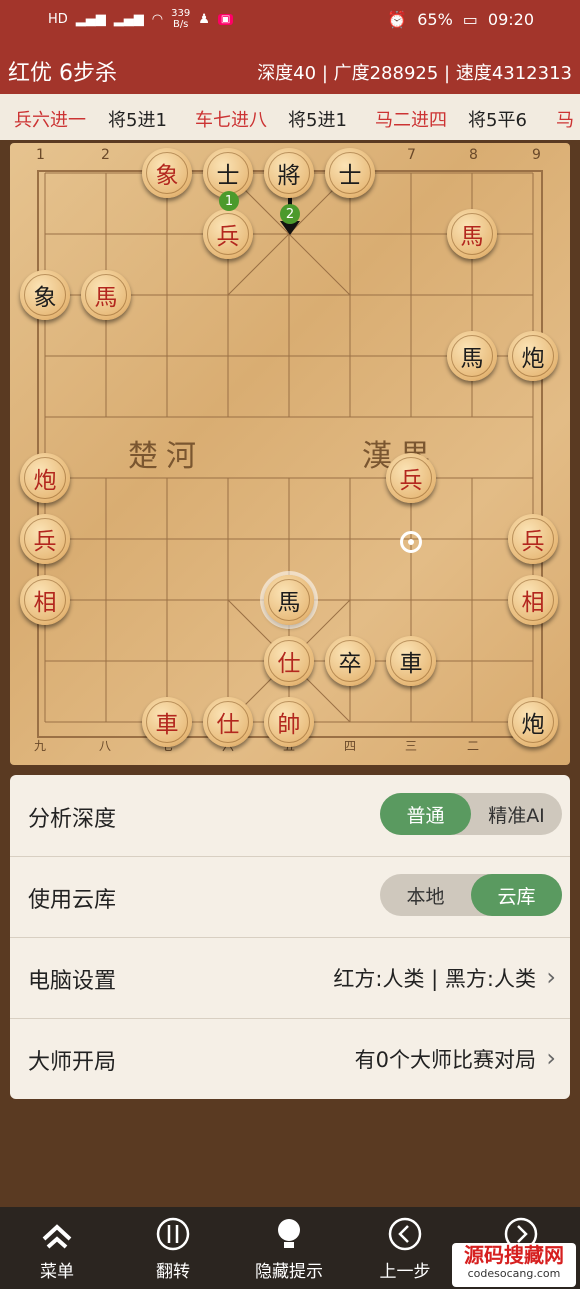 Image resolution: width=580 pixels, height=1289 pixels. I want to click on flip-button: 翻转, so click(173, 1249).